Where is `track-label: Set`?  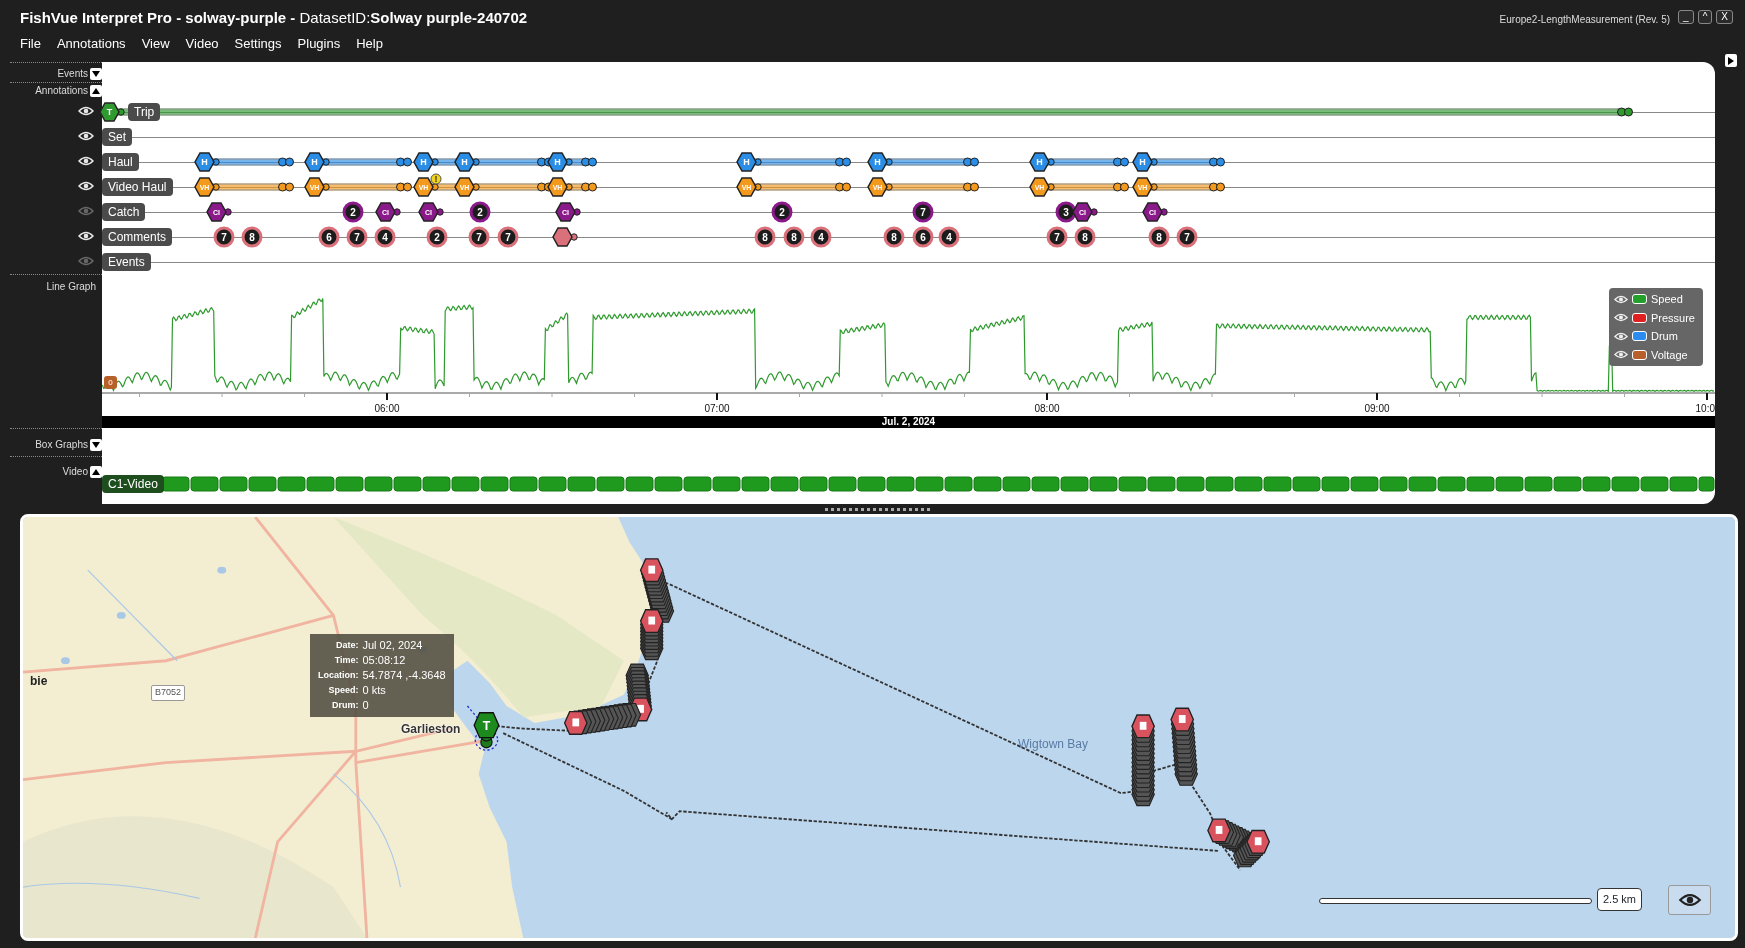
track-label: Set is located at coordinates (117, 136).